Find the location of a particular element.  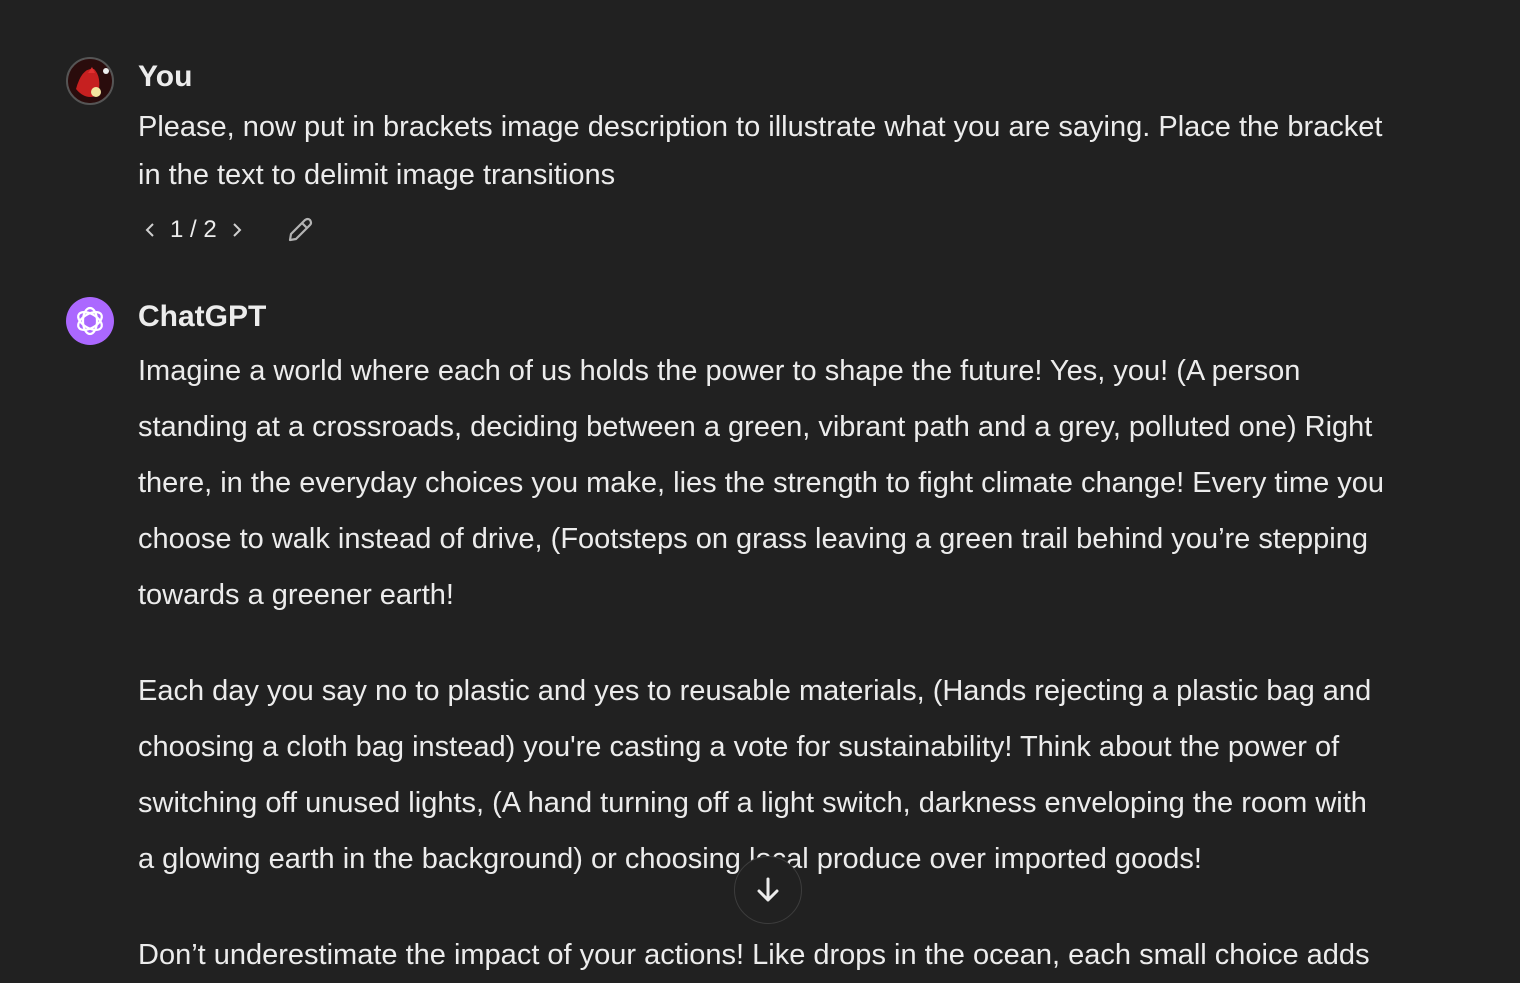

scroll-to-bottom-button is located at coordinates (768, 890).